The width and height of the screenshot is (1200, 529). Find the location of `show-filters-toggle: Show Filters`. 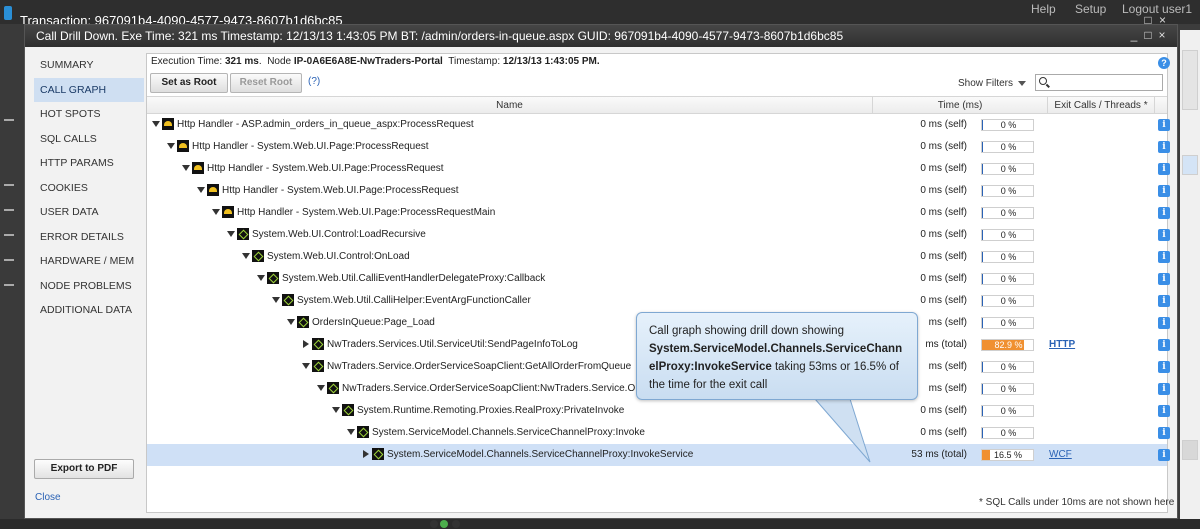

show-filters-toggle: Show Filters is located at coordinates (992, 83).